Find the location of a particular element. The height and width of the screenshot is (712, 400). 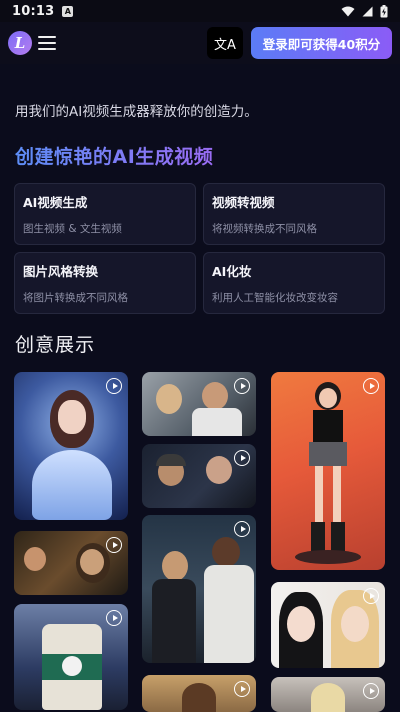

status-time: 10:13 is located at coordinates (33, 11).